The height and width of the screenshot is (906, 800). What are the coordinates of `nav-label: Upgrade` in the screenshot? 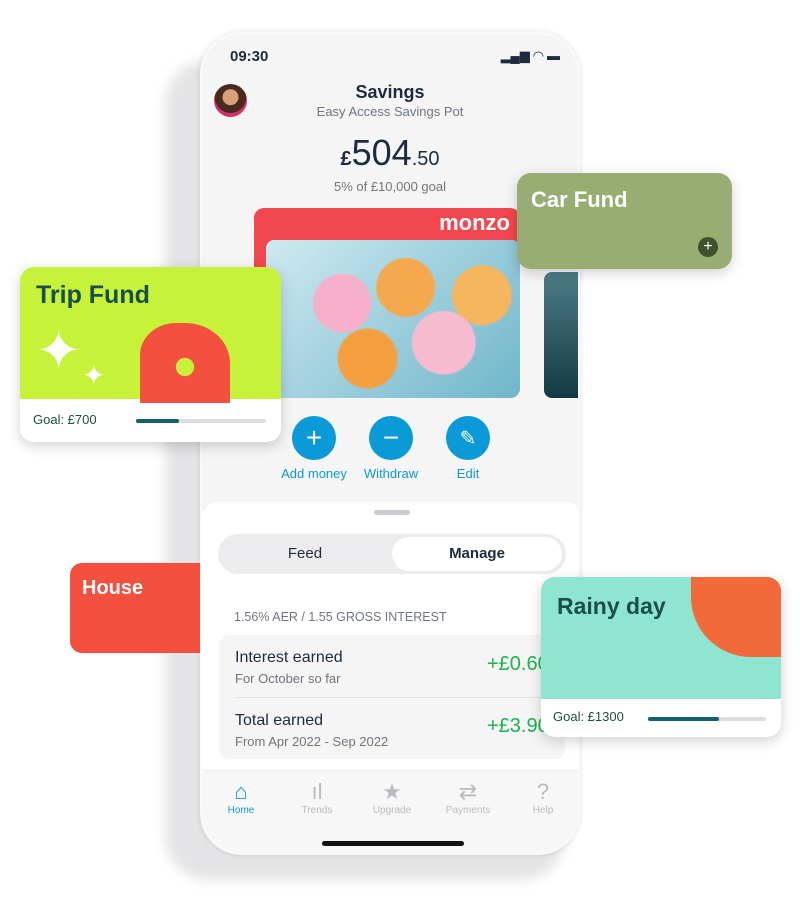 It's located at (392, 810).